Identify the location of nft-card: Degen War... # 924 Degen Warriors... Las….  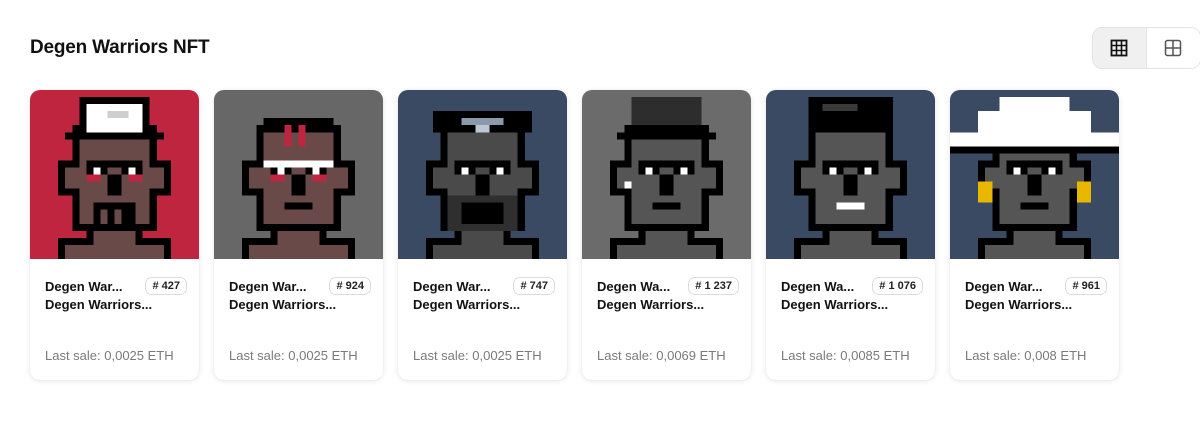
(298, 235).